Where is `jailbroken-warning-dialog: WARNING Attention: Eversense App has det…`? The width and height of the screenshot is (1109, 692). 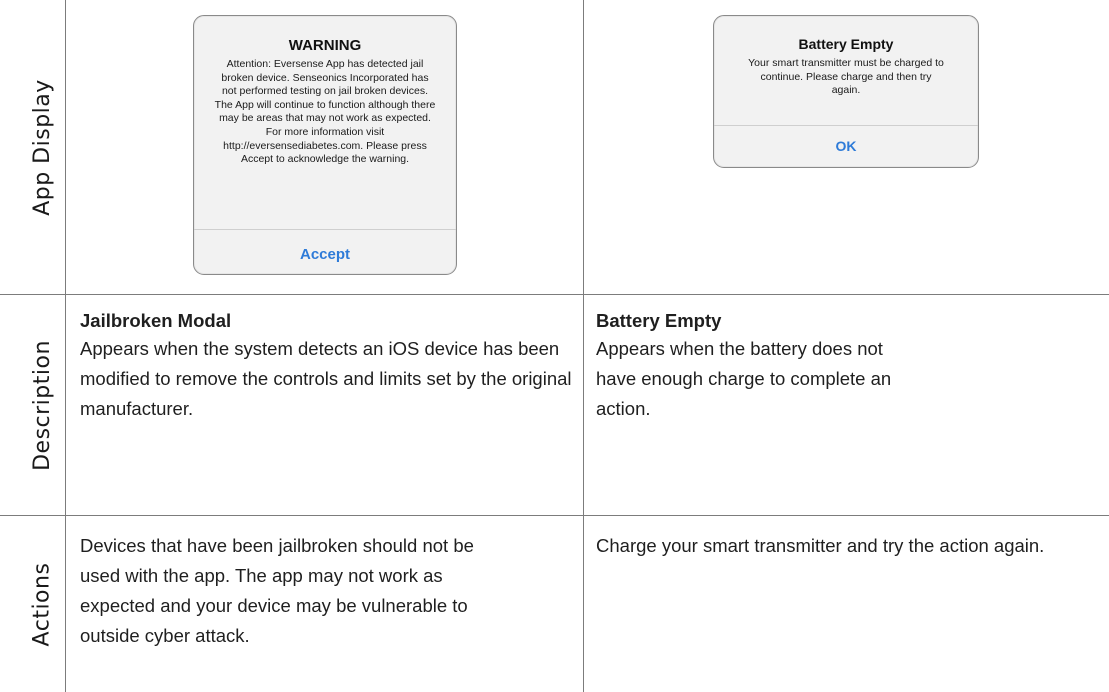 jailbroken-warning-dialog: WARNING Attention: Eversense App has det… is located at coordinates (325, 145).